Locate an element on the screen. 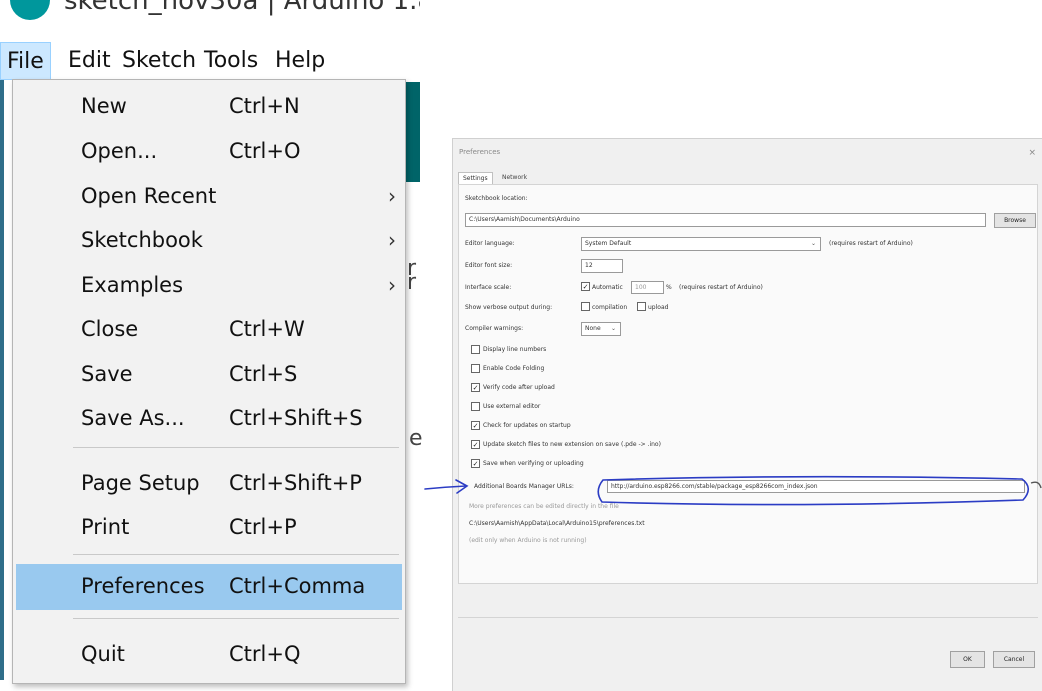 This screenshot has height=691, width=1042. font-size-input: 12 is located at coordinates (602, 266).